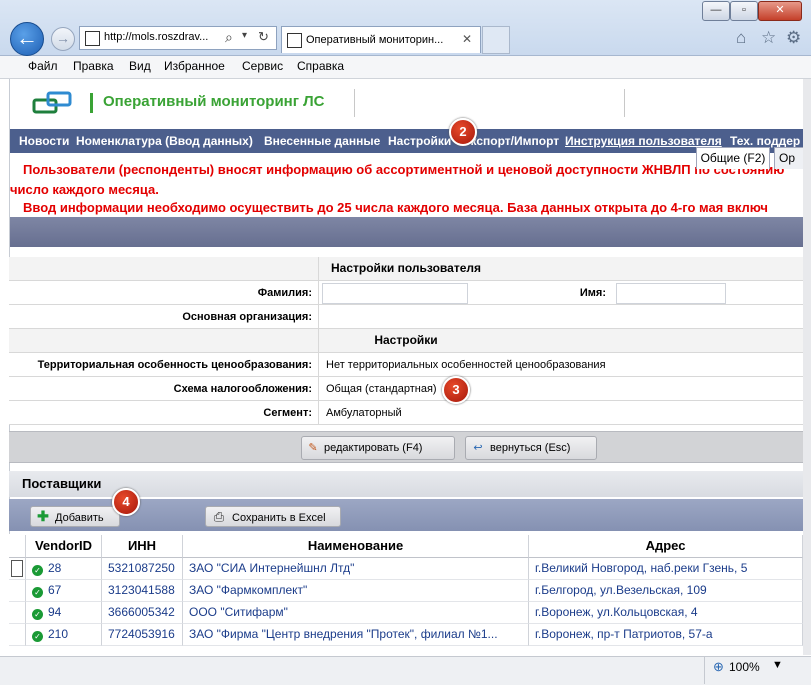 This screenshot has height=685, width=811. Describe the element at coordinates (64, 546) in the screenshot. I see `col-vendorid: VendorID` at that location.